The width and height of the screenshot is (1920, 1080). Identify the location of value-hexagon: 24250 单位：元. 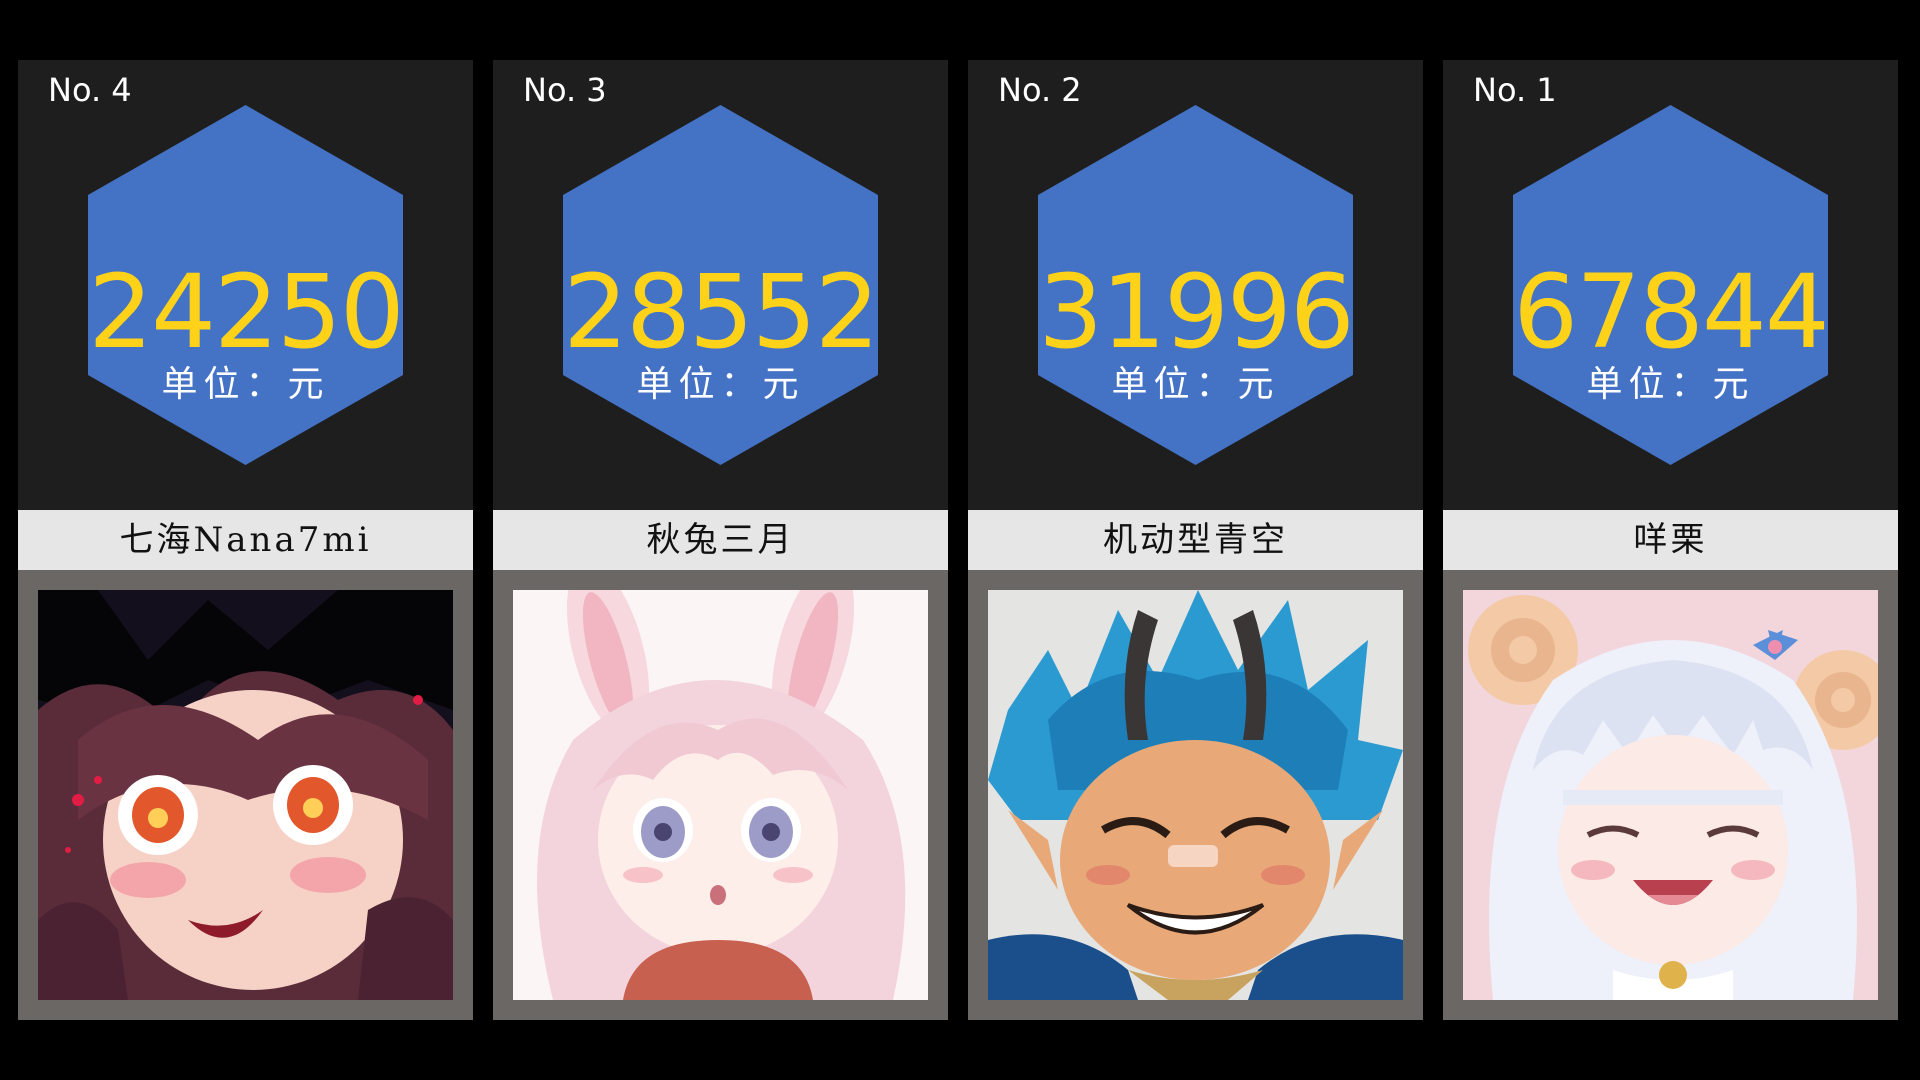
(246, 285).